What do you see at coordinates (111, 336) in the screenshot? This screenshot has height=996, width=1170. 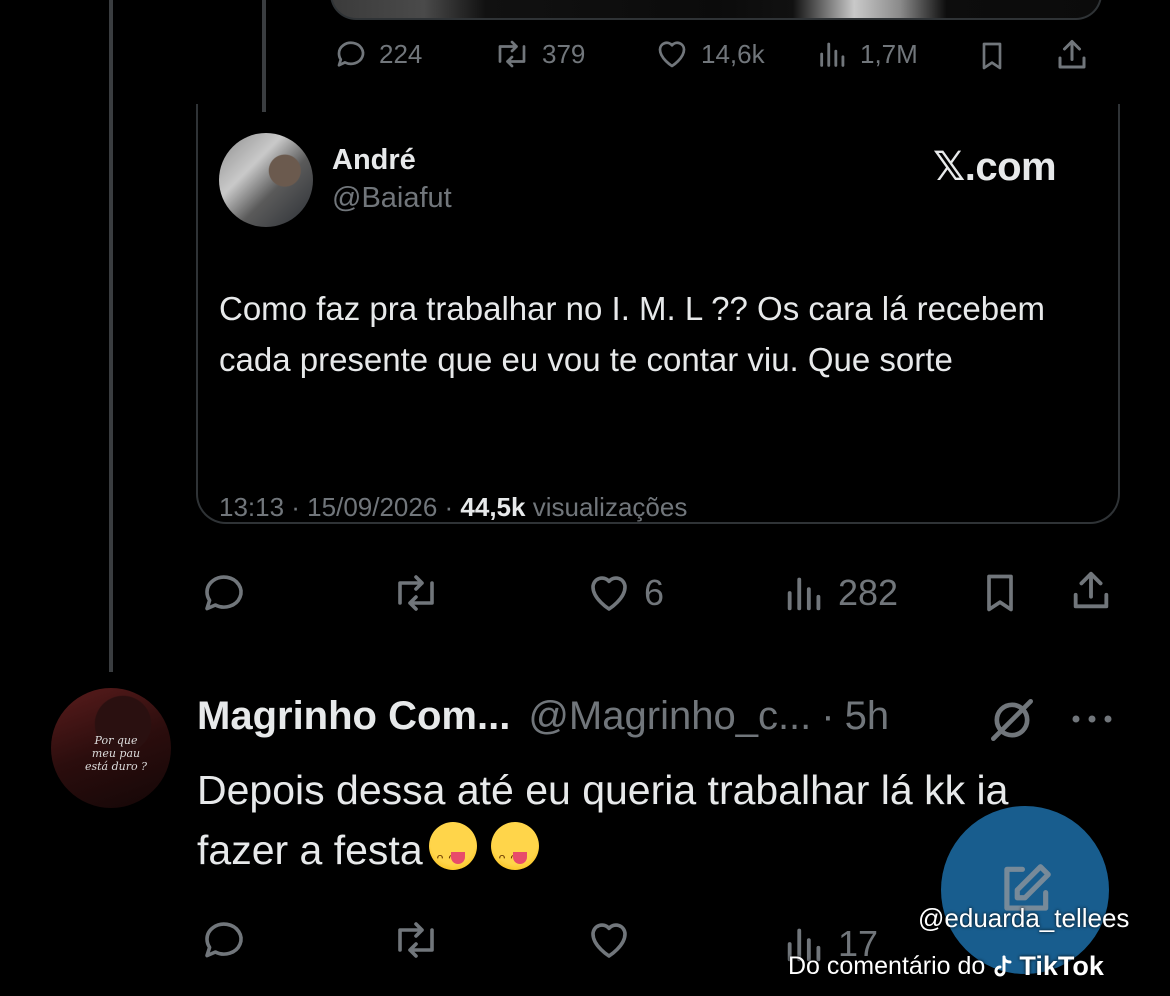 I see `thread-line-left` at bounding box center [111, 336].